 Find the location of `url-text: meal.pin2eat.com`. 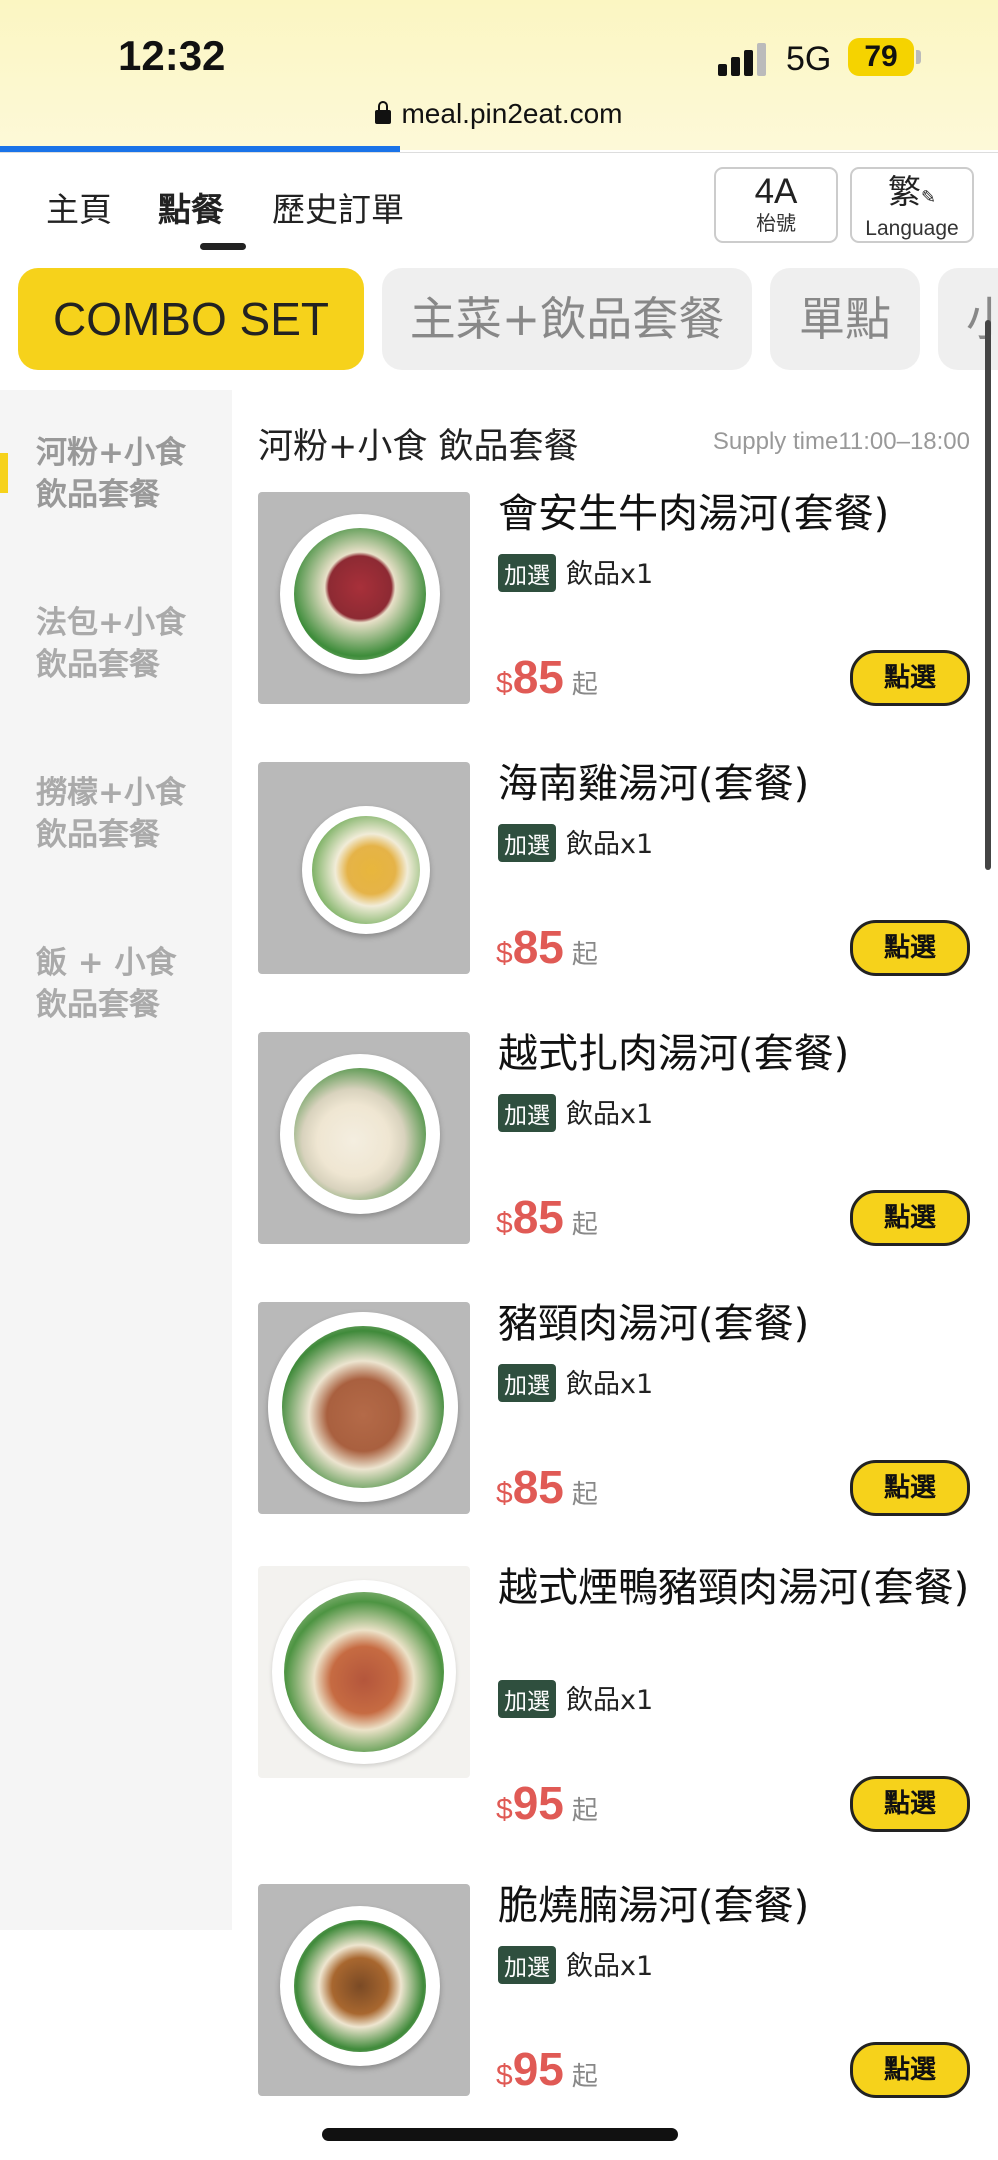

url-text: meal.pin2eat.com is located at coordinates (512, 113).